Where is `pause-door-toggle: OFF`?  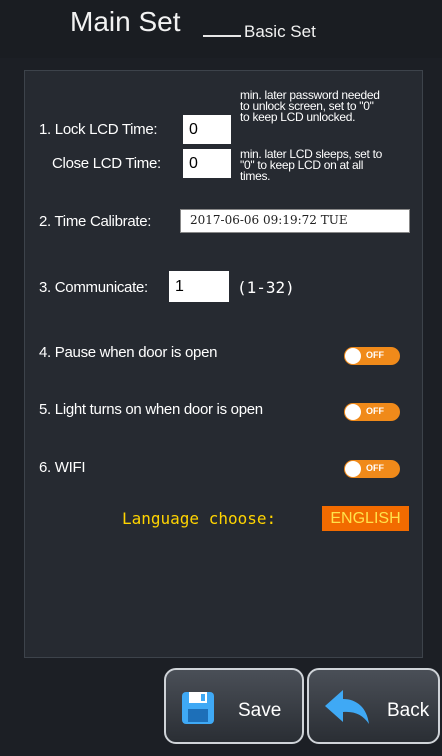 pause-door-toggle: OFF is located at coordinates (372, 356).